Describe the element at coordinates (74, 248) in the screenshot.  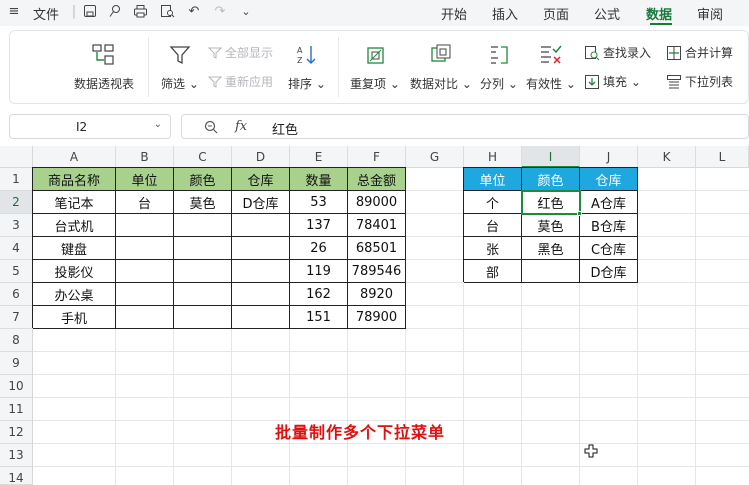
I see `table-cell: 键盘` at that location.